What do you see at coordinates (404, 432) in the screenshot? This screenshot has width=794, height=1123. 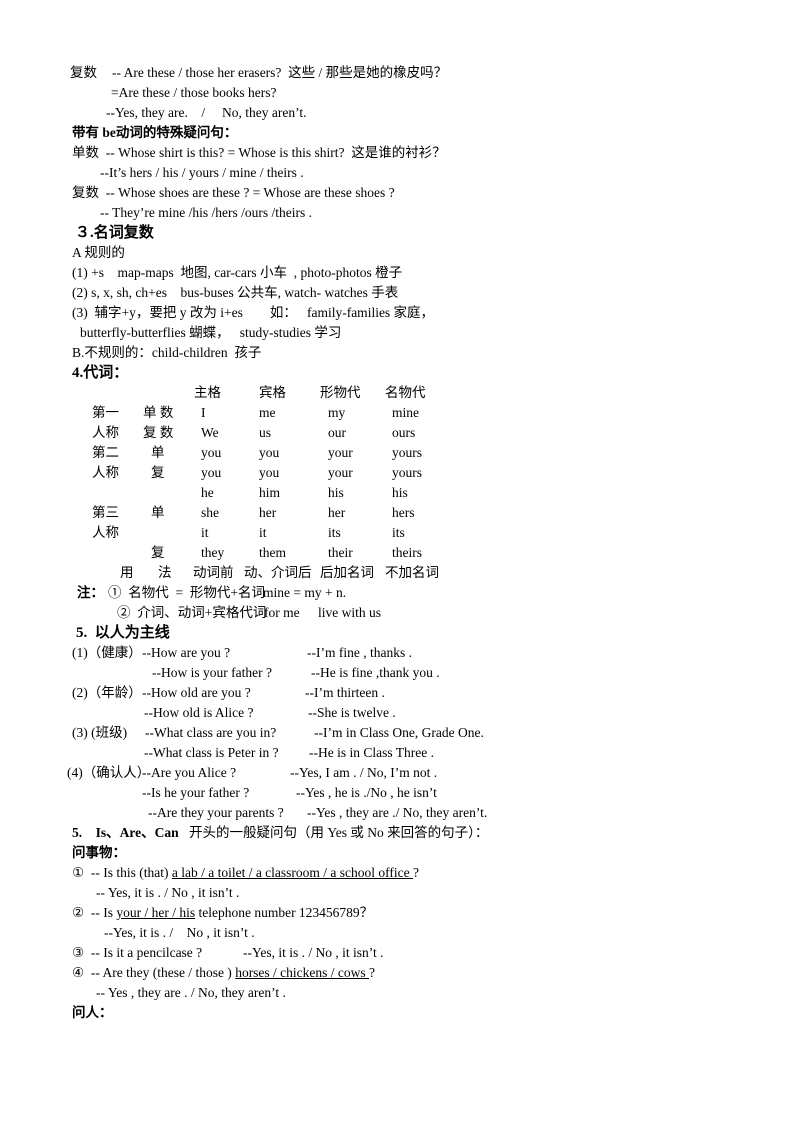 I see `text-line: ours` at bounding box center [404, 432].